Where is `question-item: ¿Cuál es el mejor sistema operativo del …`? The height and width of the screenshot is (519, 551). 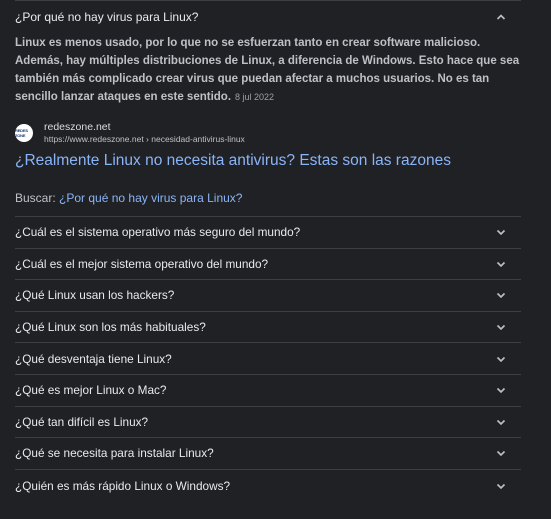
question-item: ¿Cuál es el mejor sistema operativo del … is located at coordinates (268, 265).